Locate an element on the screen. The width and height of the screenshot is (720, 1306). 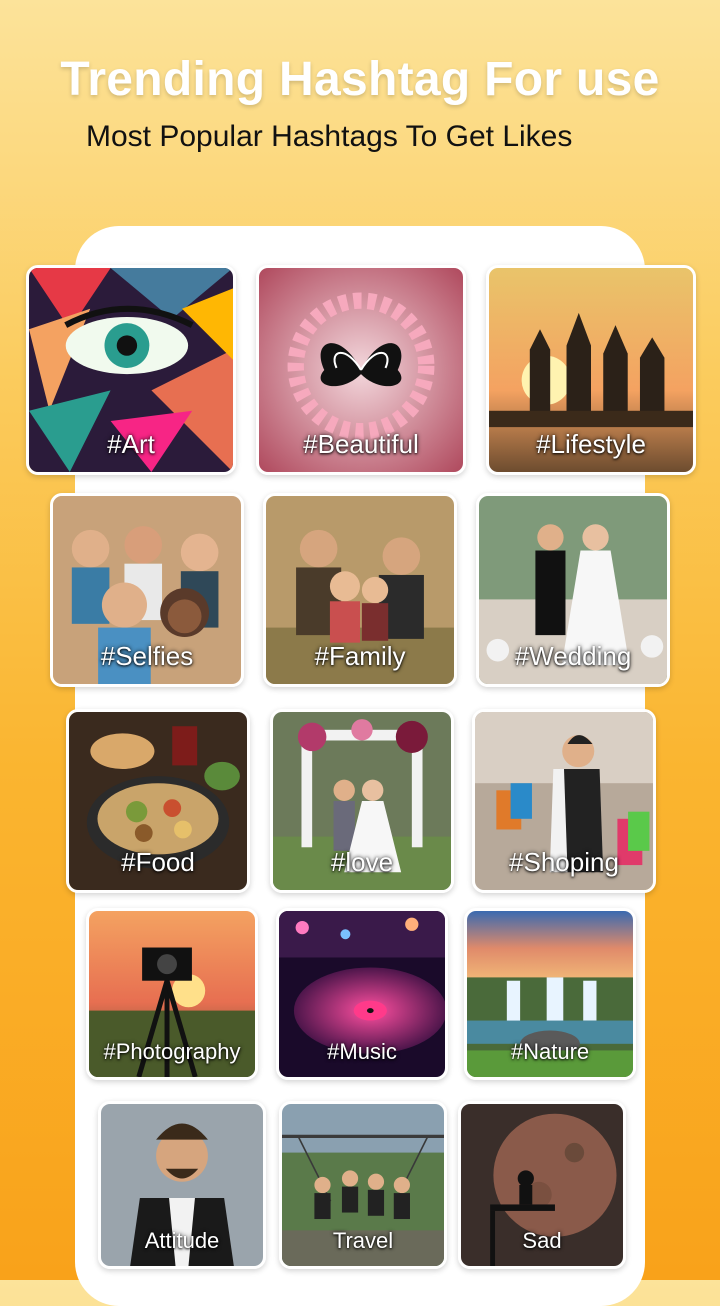
page-title: Trending Hashtag For use is located at coordinates (360, 79).